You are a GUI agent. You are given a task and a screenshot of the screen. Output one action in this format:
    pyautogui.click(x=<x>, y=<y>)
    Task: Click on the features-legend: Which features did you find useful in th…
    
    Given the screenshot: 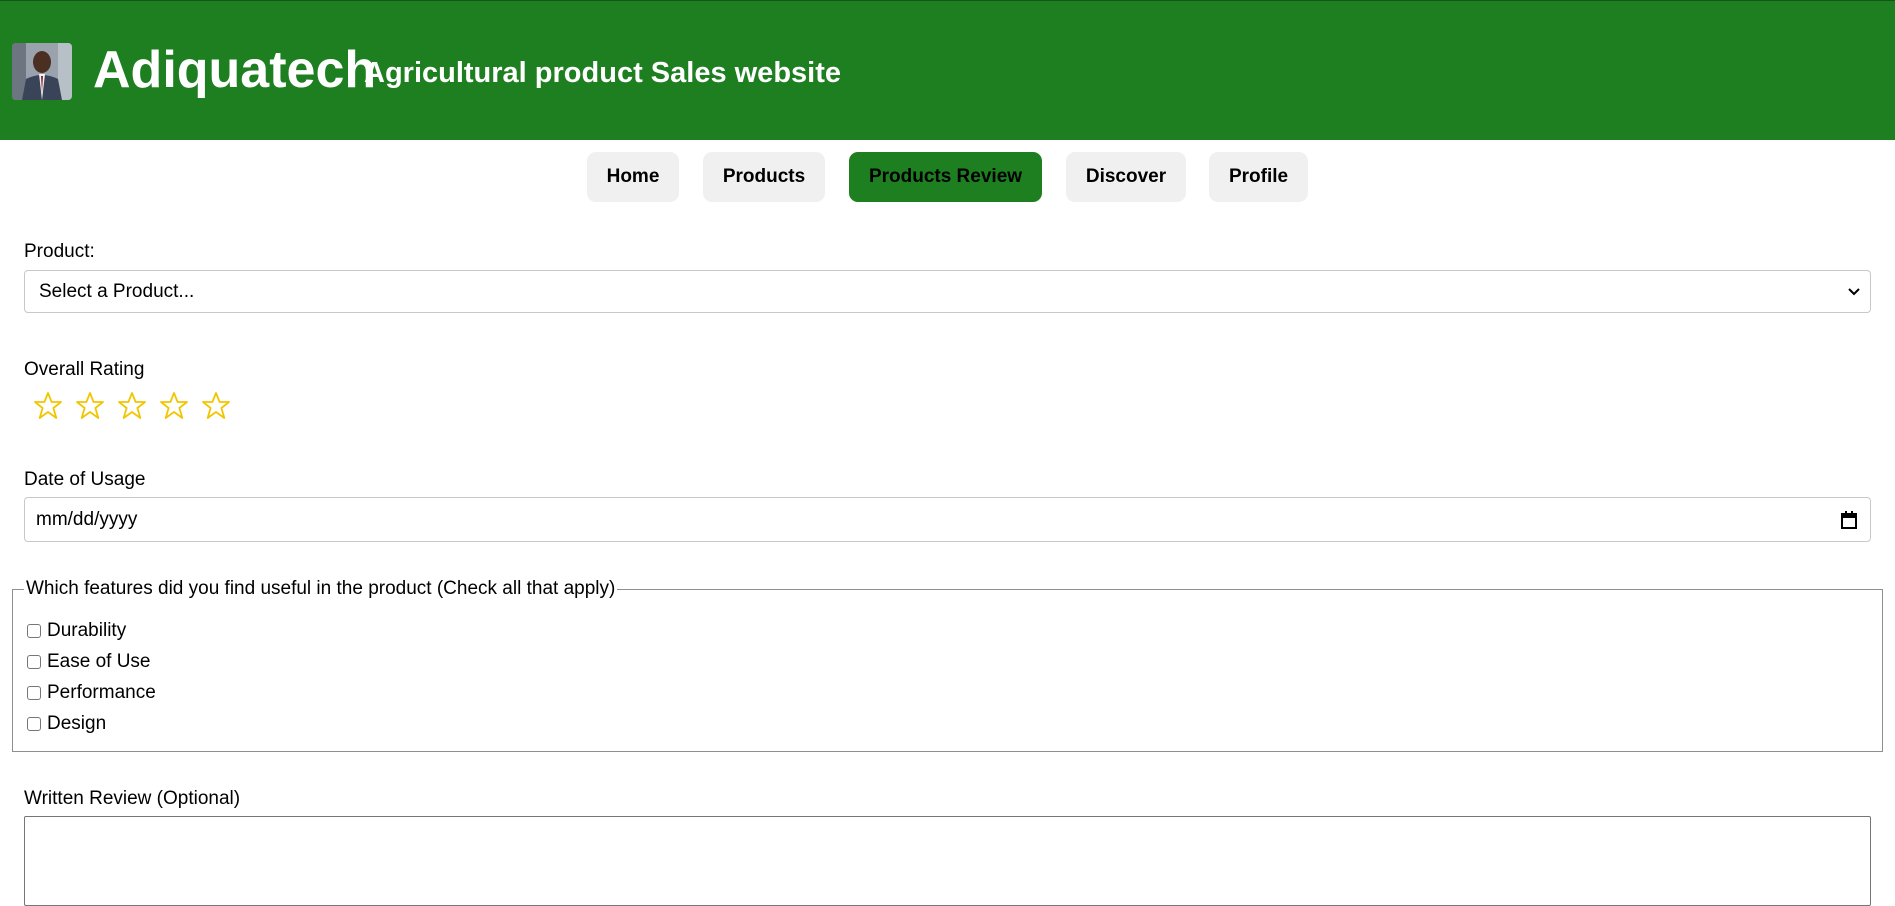 What is the action you would take?
    pyautogui.click(x=321, y=589)
    